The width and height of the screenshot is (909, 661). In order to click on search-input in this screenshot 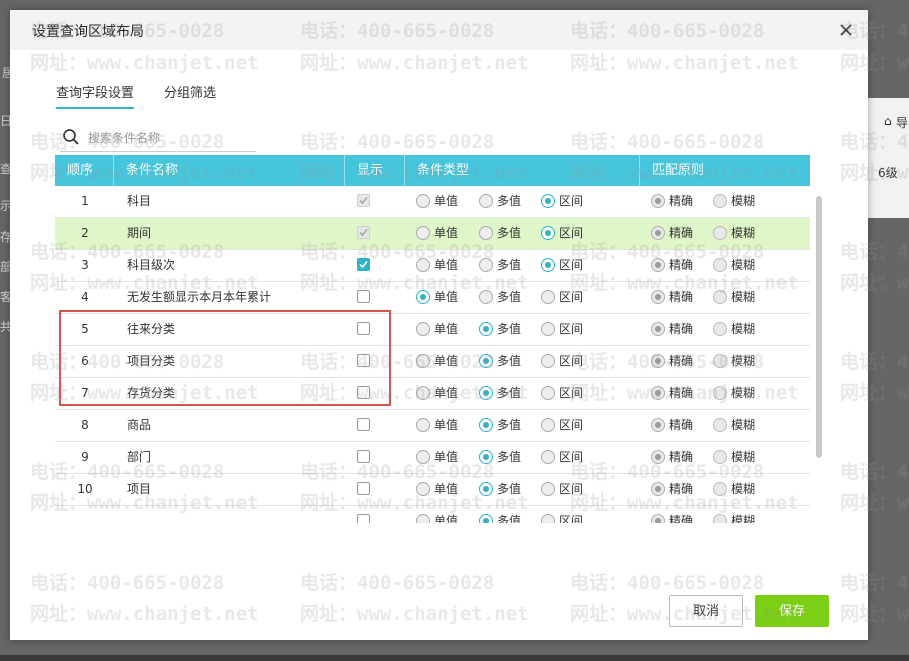, I will do `click(171, 138)`.